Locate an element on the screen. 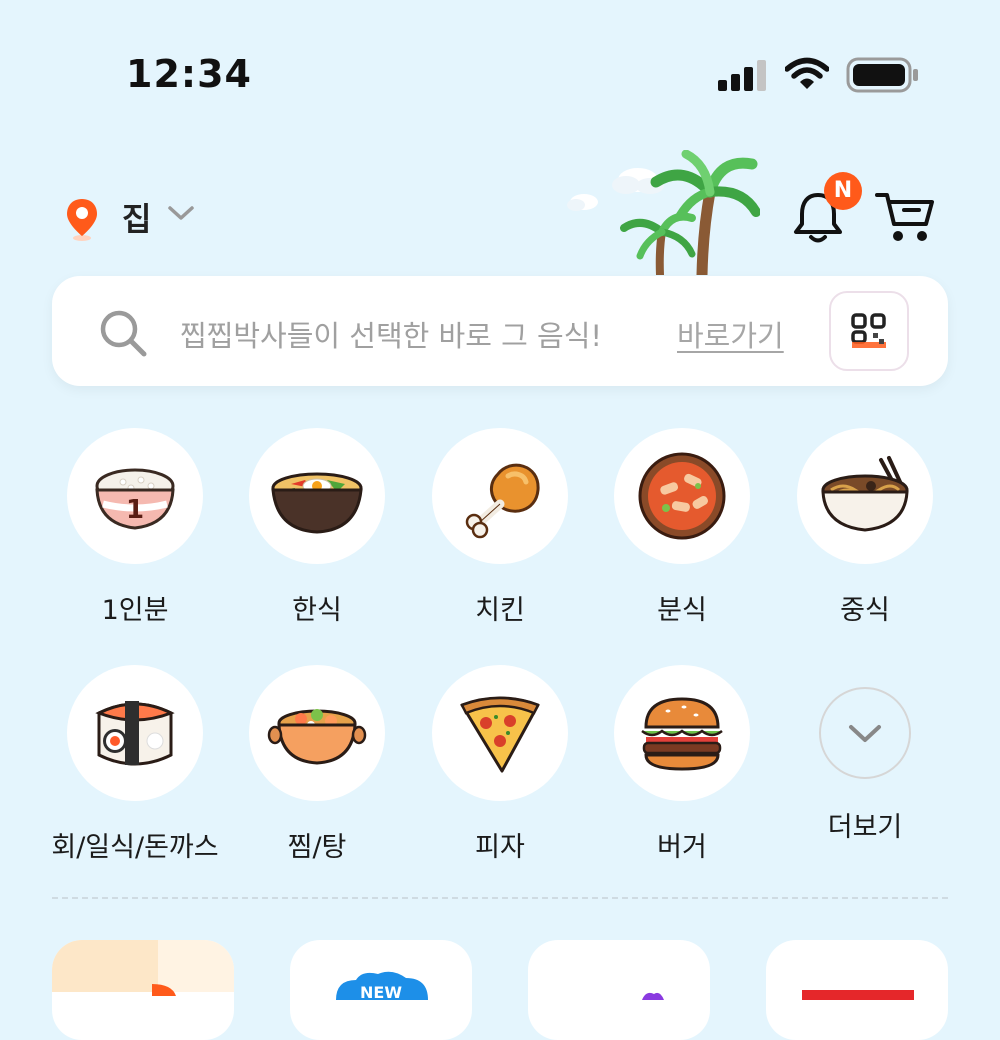  category-5: 중식 is located at coordinates (865, 527).